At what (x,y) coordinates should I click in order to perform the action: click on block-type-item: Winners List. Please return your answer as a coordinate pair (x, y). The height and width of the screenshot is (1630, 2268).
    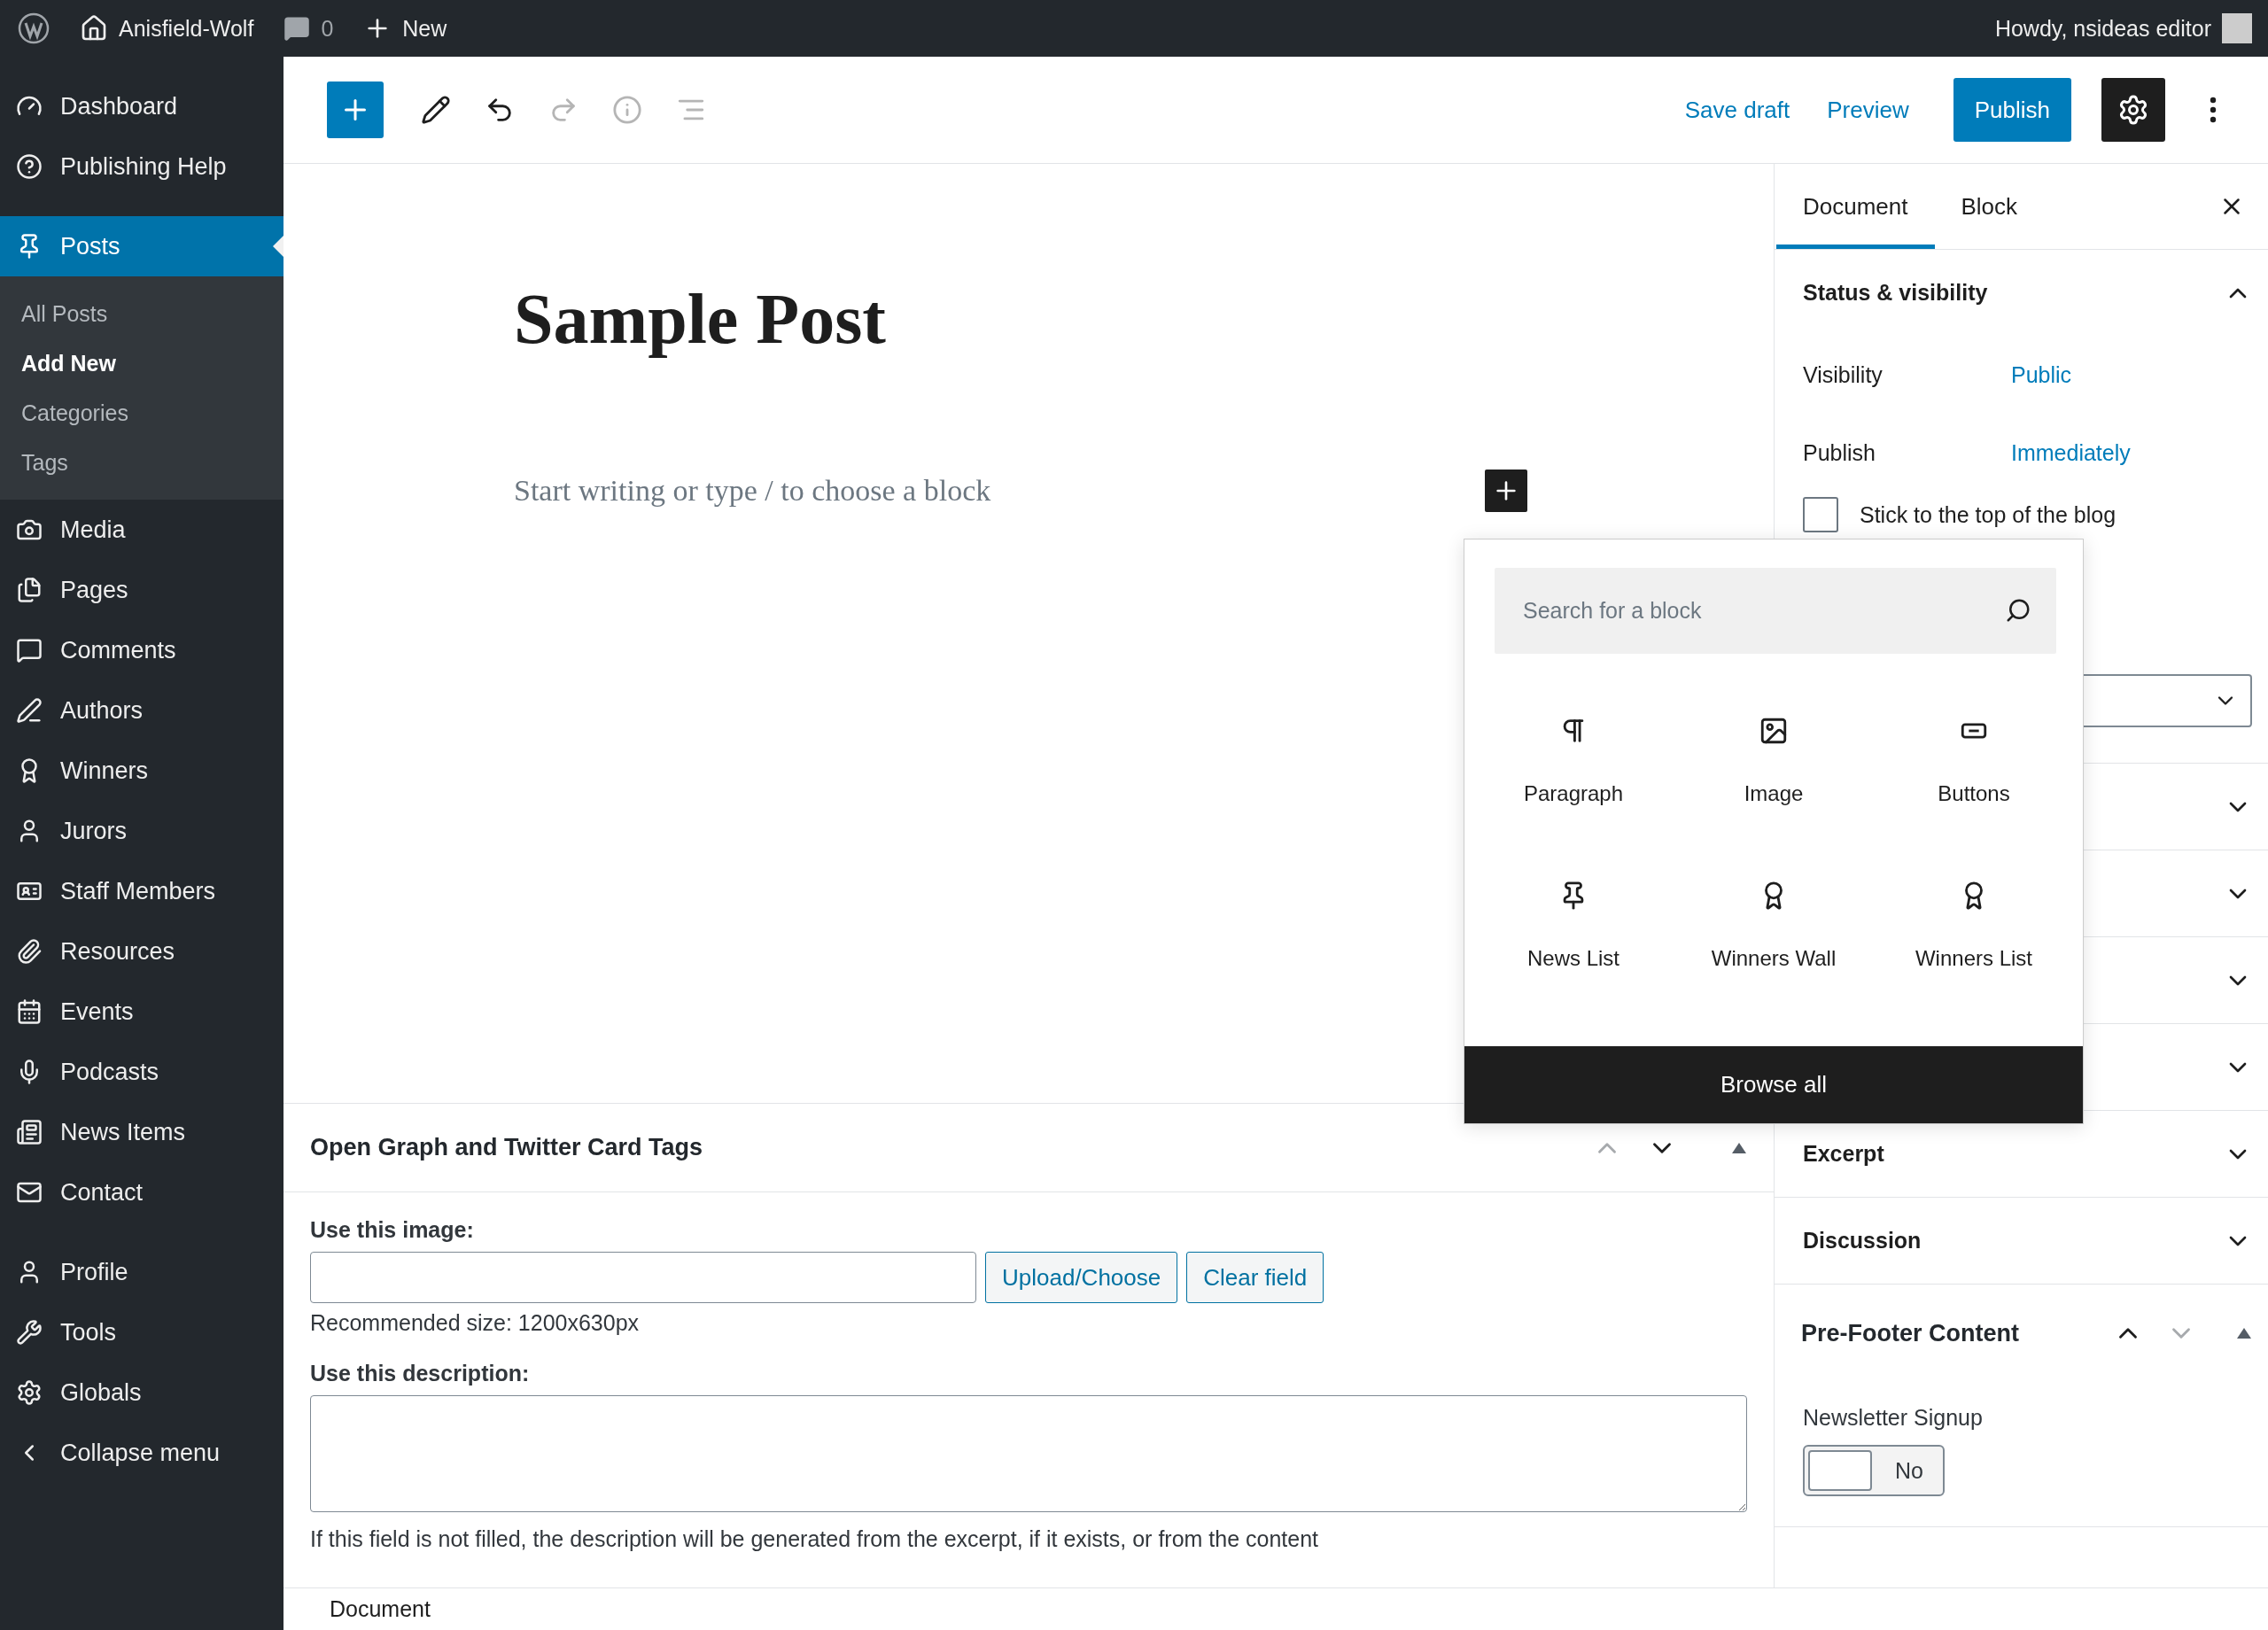
    Looking at the image, I should click on (1974, 925).